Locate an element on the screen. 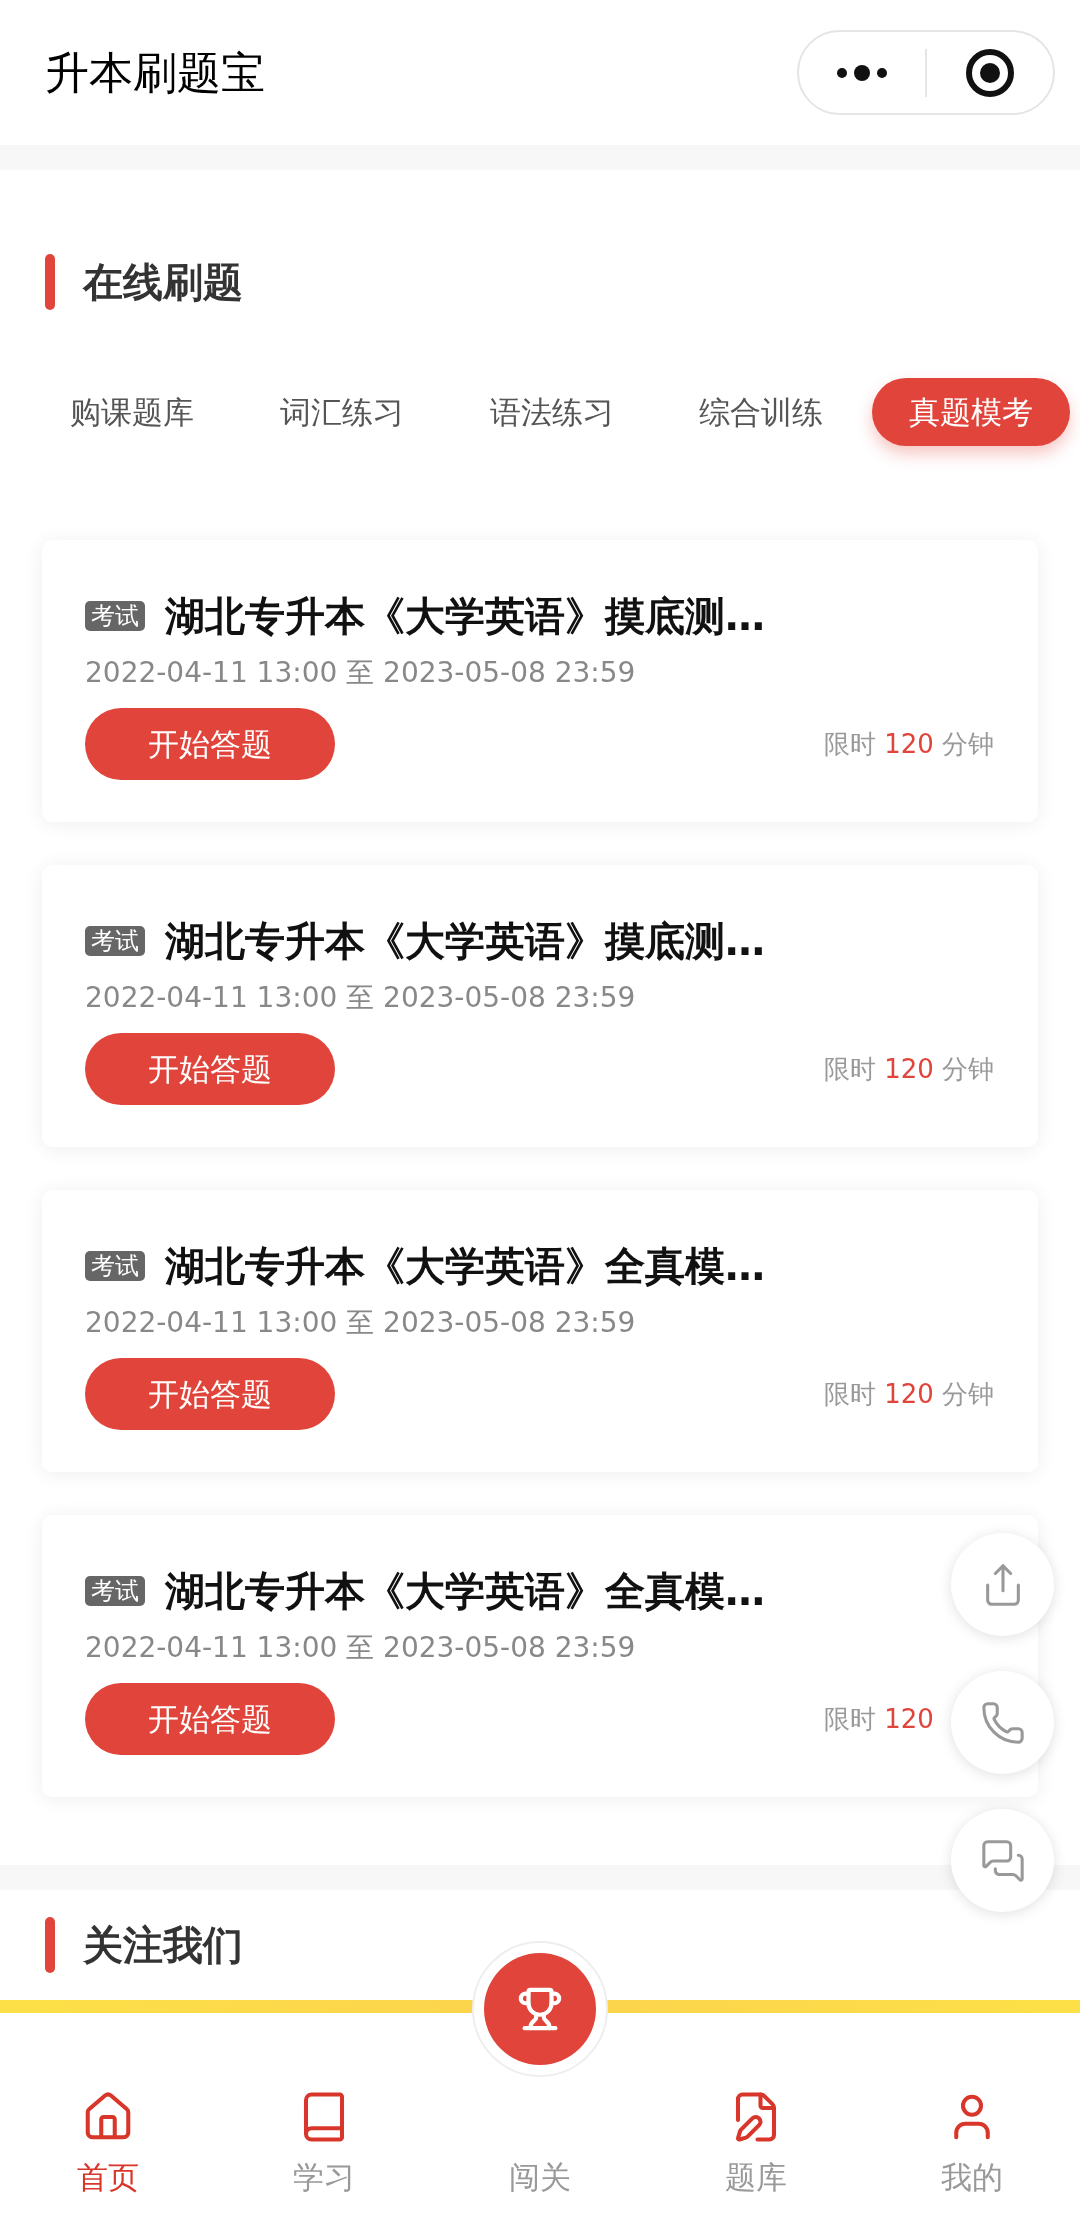 Image resolution: width=1080 pixels, height=2214 pixels. phone-icon is located at coordinates (1002, 1722).